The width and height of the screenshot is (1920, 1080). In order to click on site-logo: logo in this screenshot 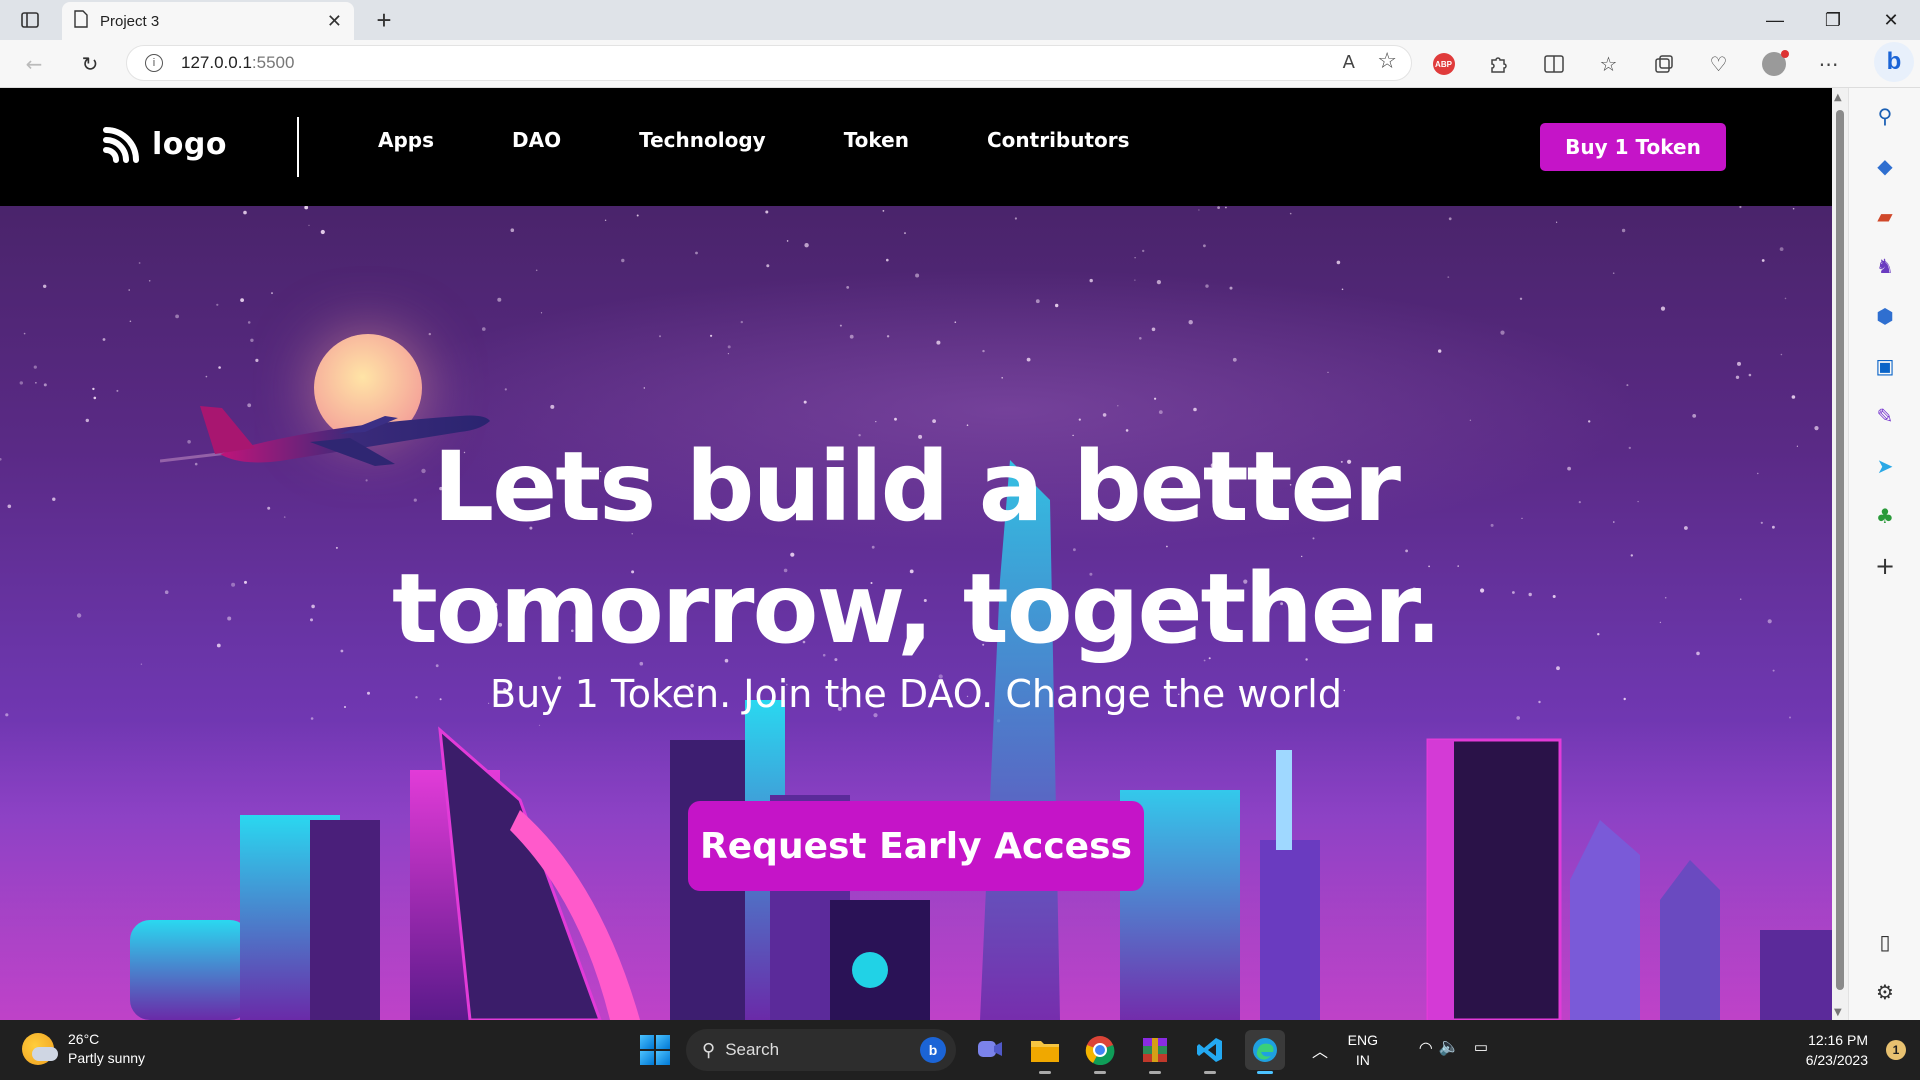, I will do `click(164, 144)`.